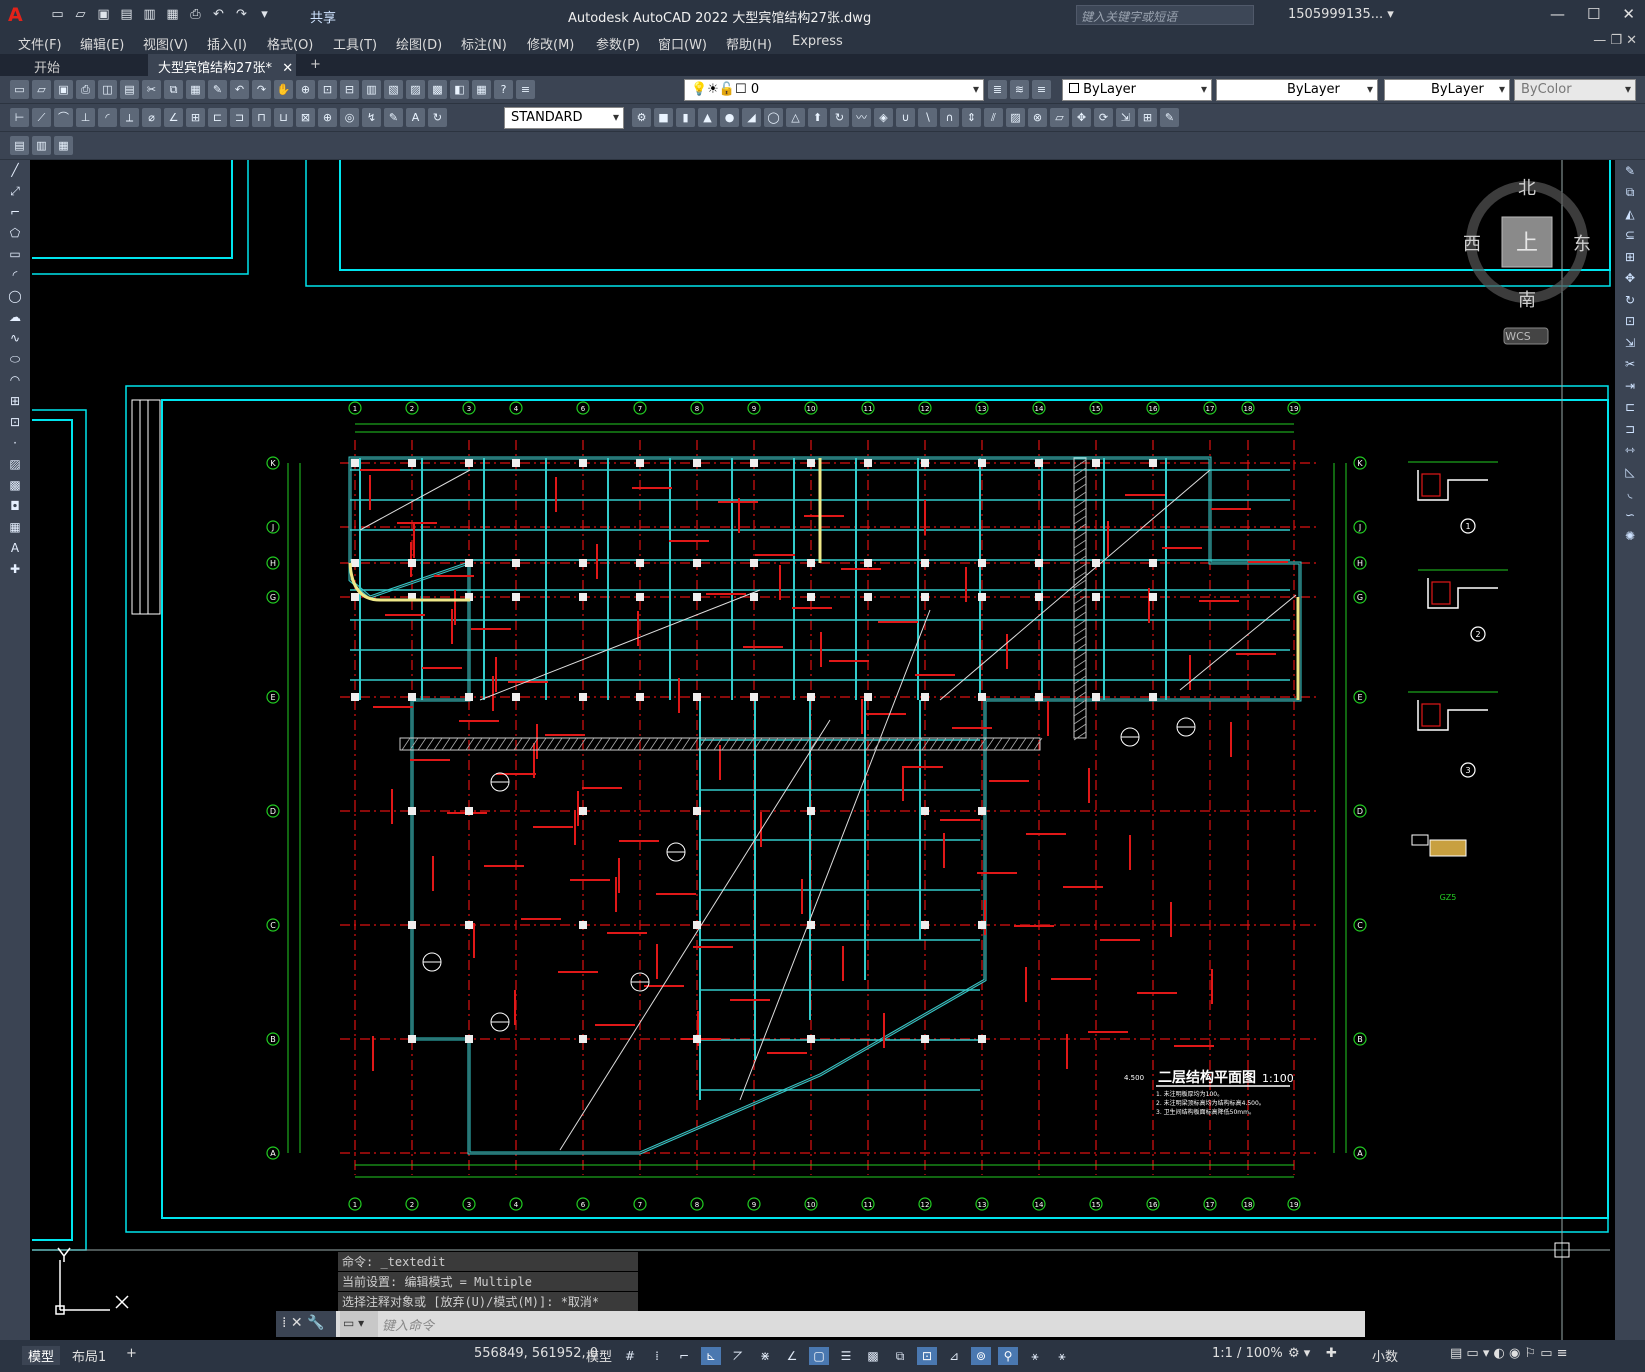  I want to click on menu-modify: 修改(M), so click(550, 43).